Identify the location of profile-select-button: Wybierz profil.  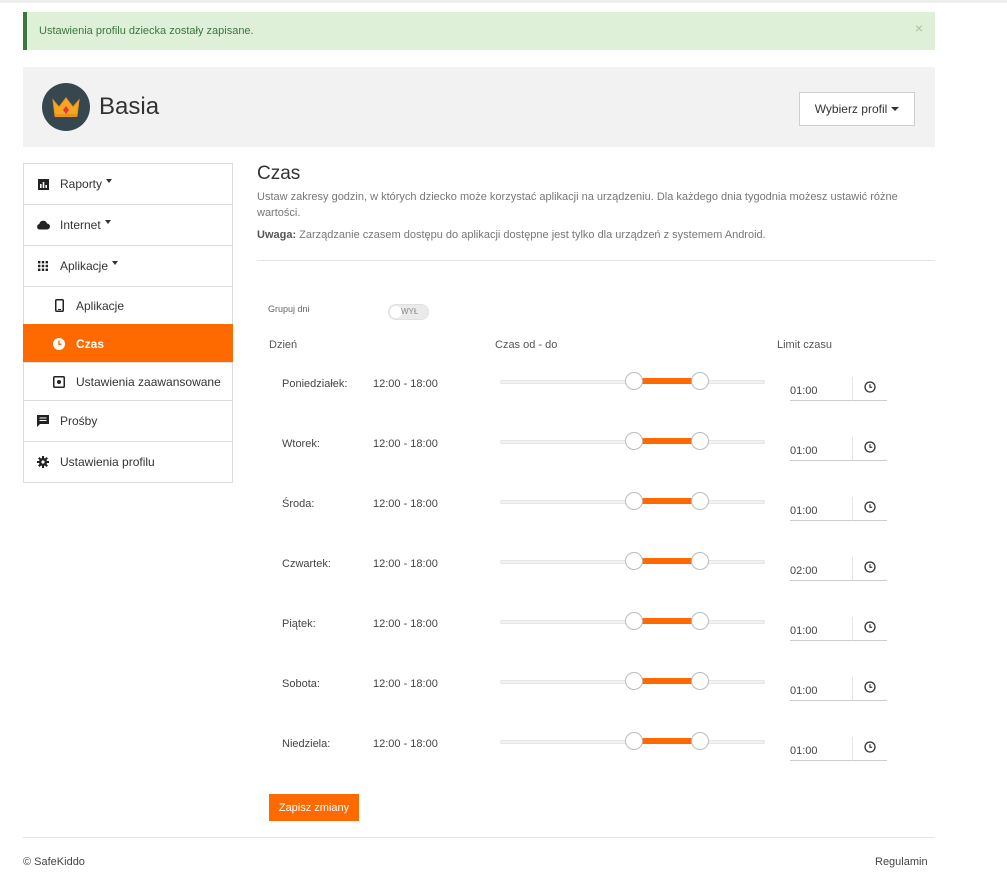
(857, 109).